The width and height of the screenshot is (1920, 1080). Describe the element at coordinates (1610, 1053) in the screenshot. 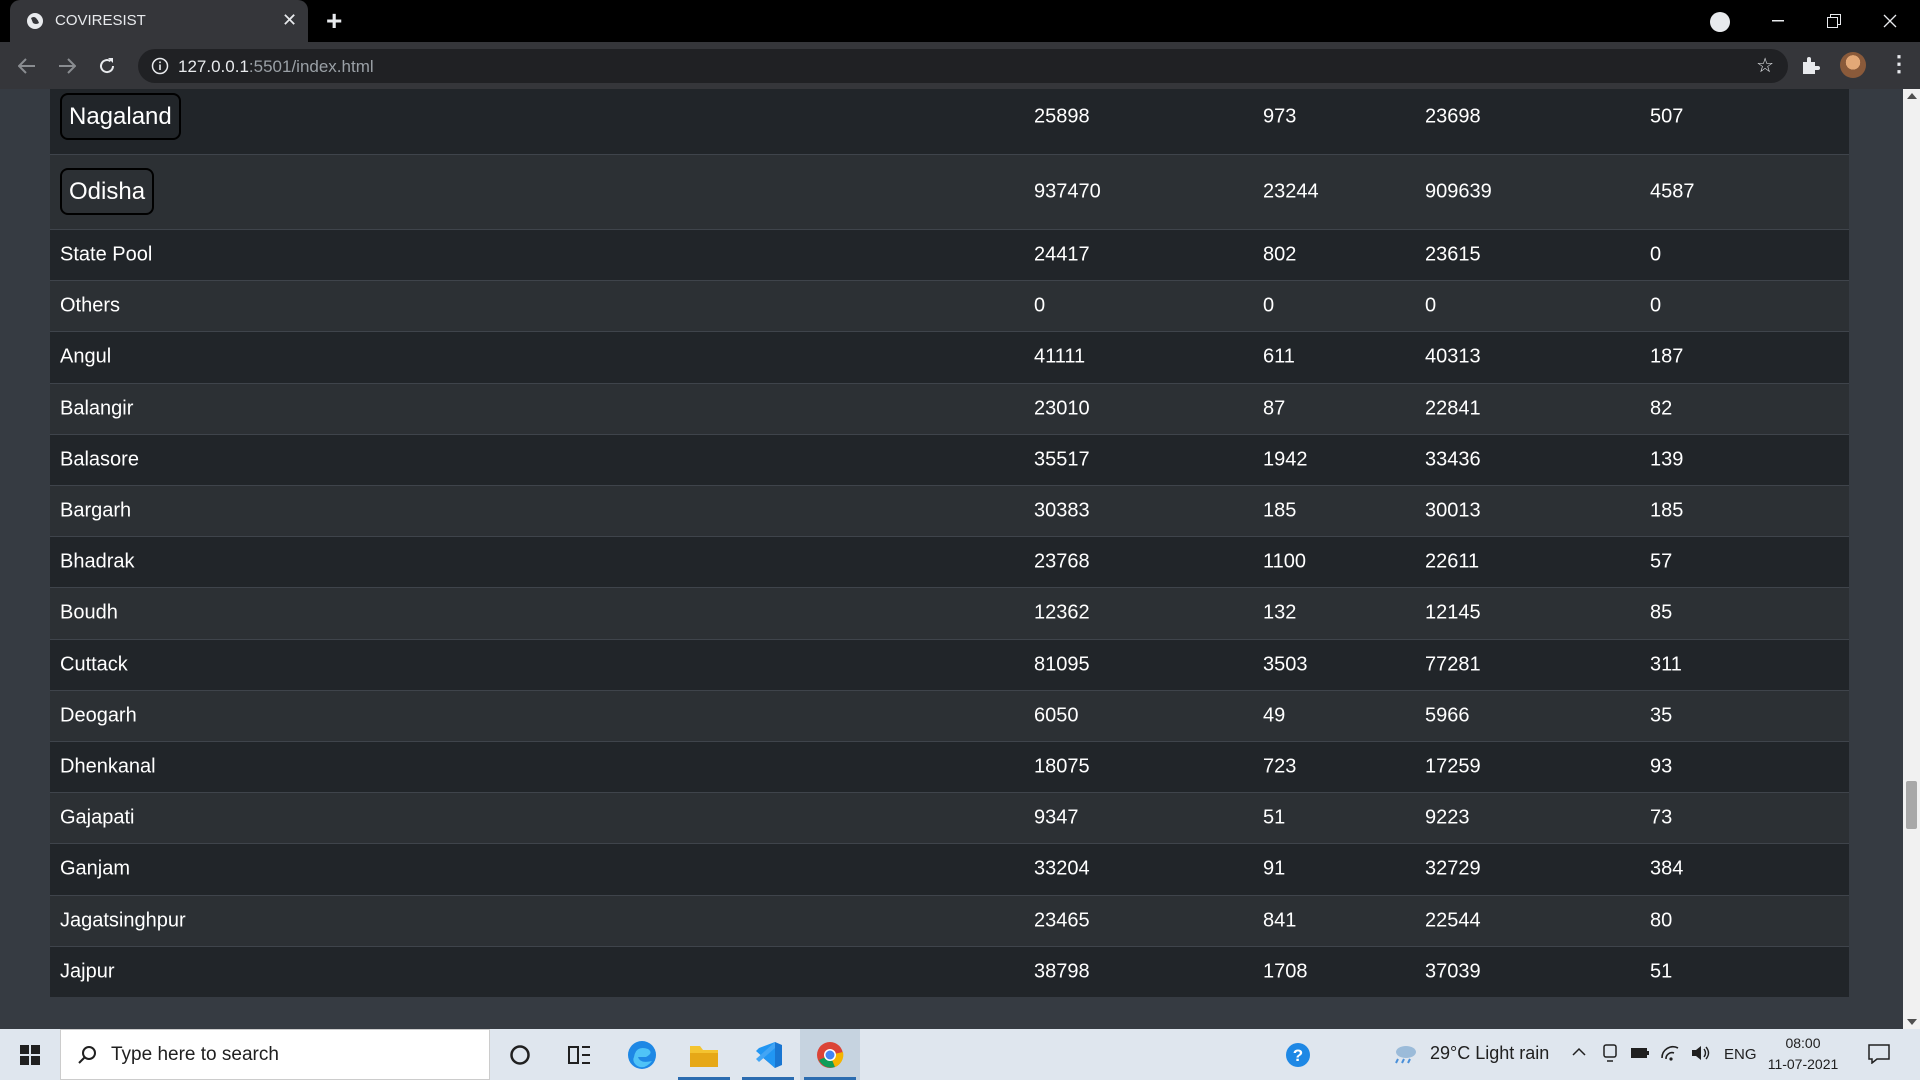

I see `device-icon` at that location.